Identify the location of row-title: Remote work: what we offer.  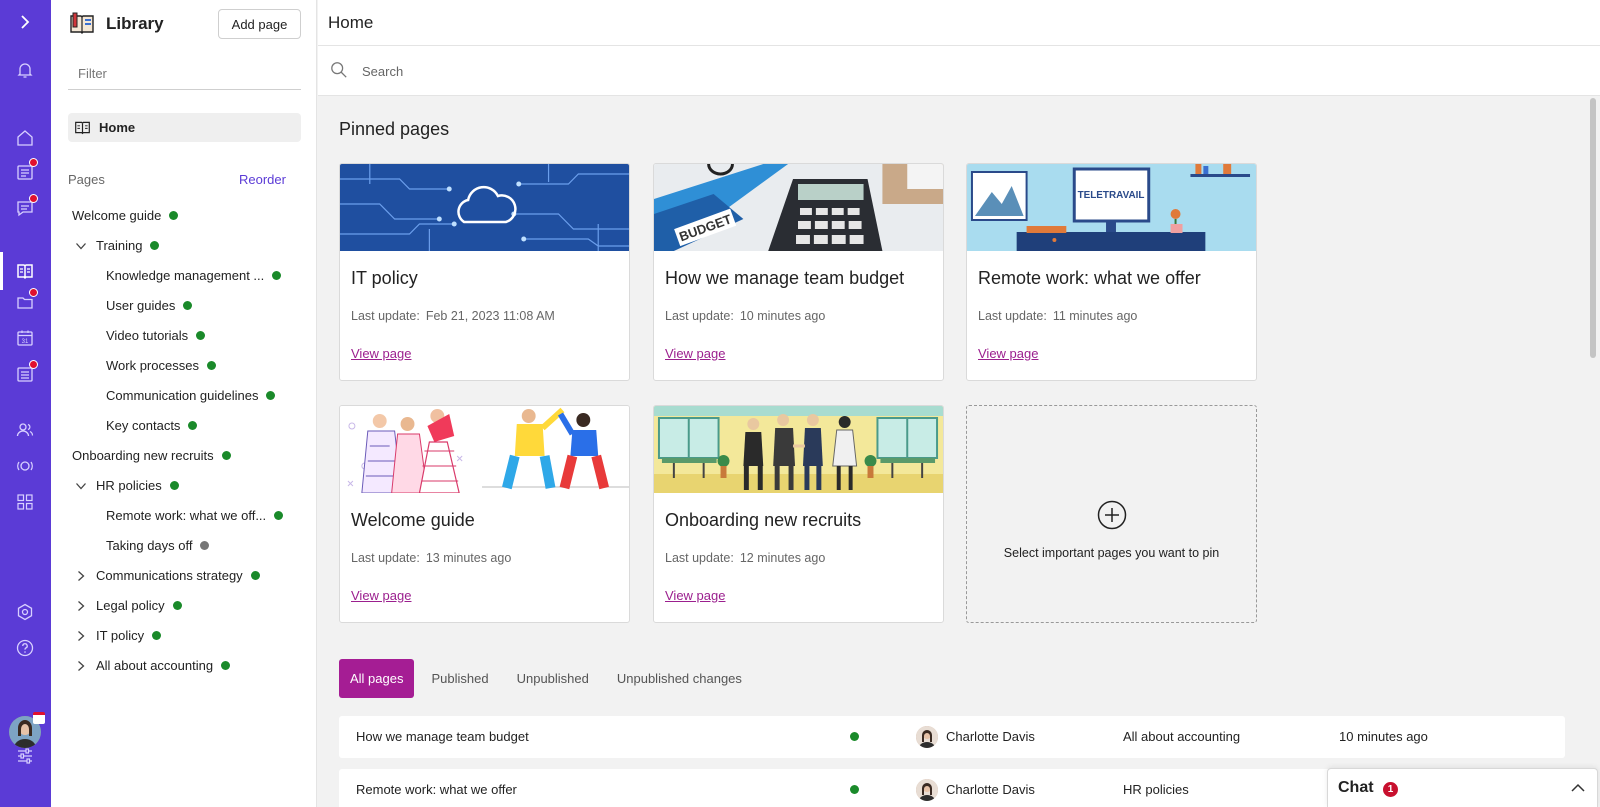
(436, 789).